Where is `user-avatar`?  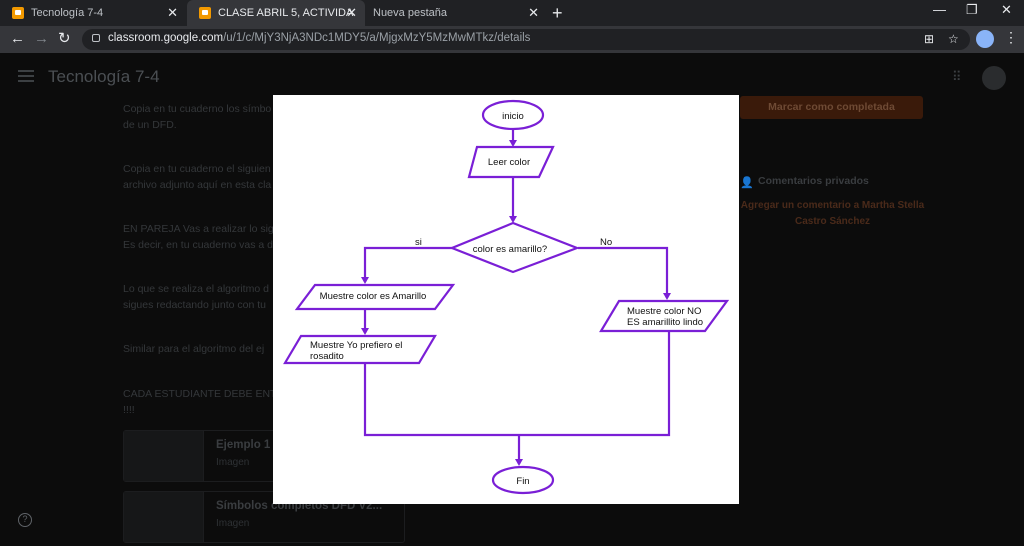
user-avatar is located at coordinates (994, 78).